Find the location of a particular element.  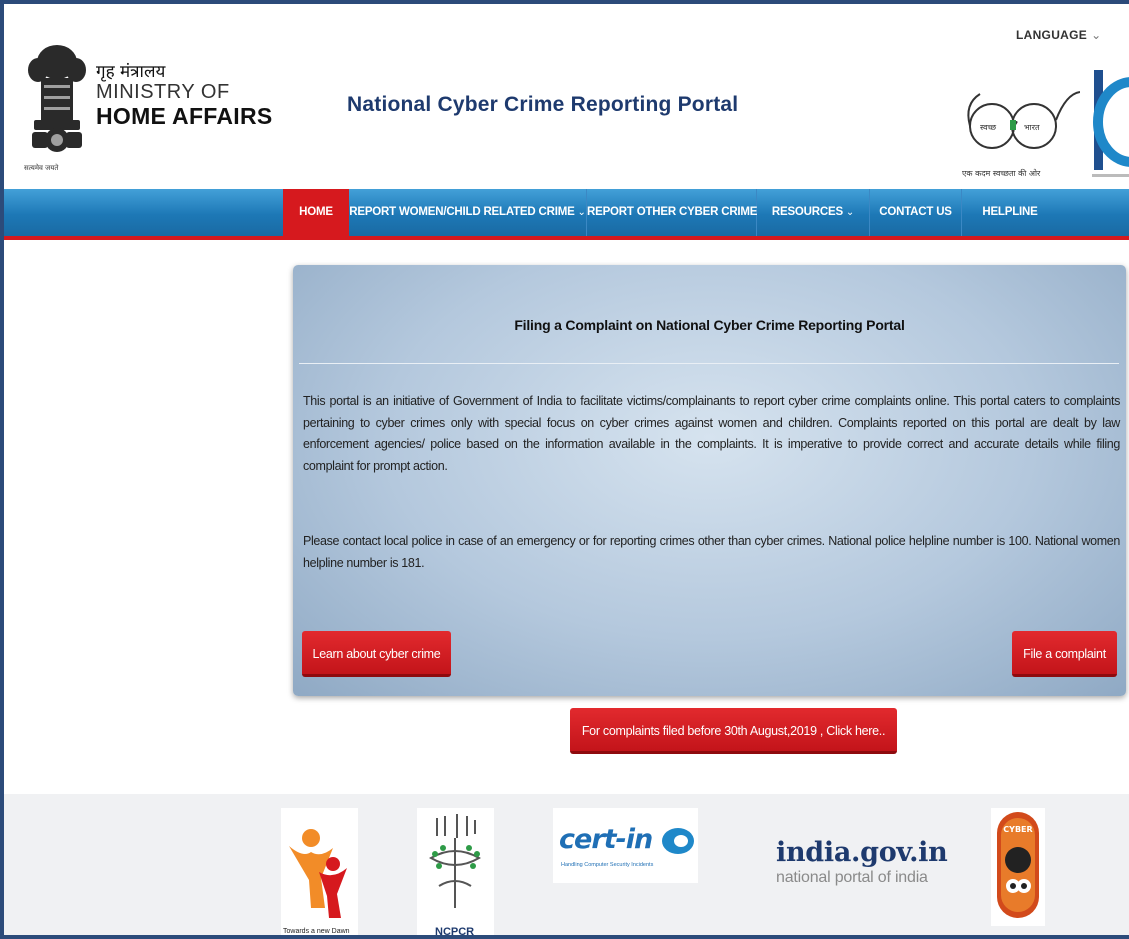

women-child-icon is located at coordinates (318, 873).